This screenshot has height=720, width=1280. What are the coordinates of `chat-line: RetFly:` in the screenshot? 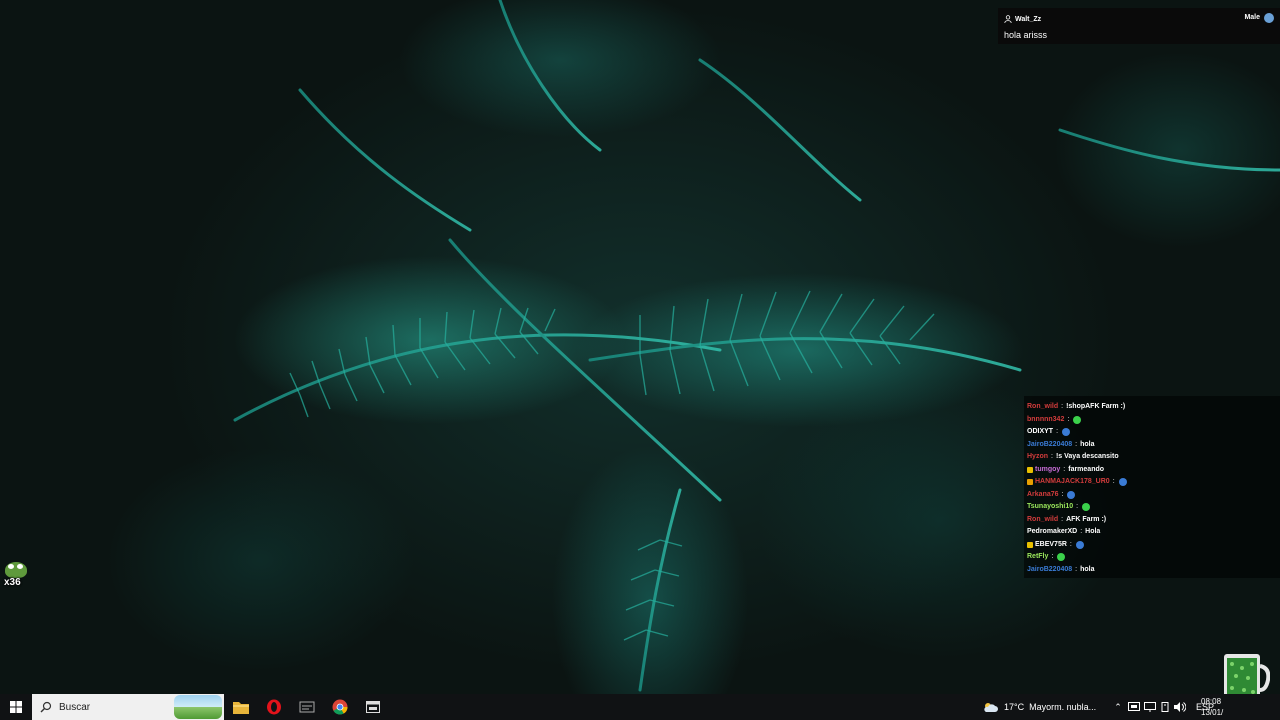 It's located at (1046, 557).